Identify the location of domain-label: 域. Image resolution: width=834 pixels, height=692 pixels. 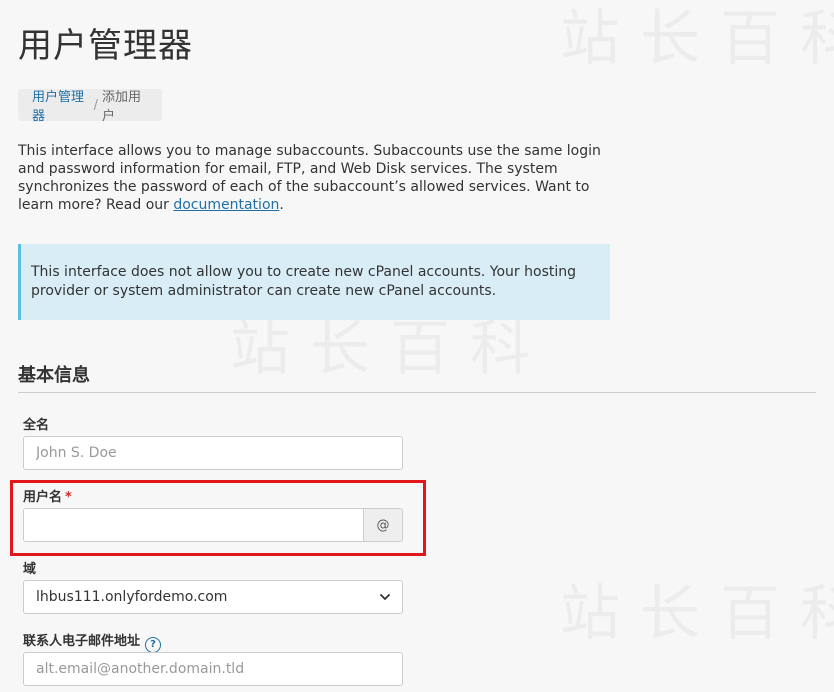
(30, 569).